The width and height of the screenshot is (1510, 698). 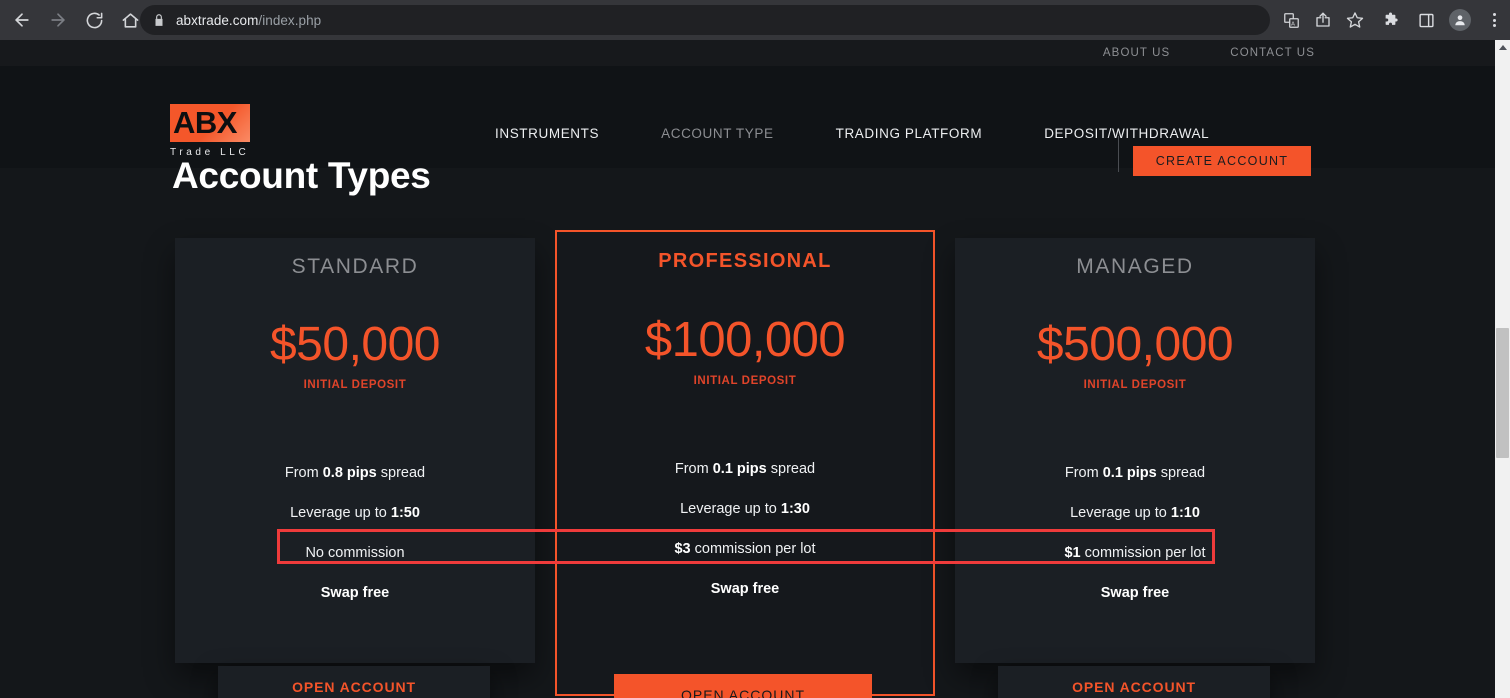 I want to click on back-arrow-icon, so click(x=22, y=20).